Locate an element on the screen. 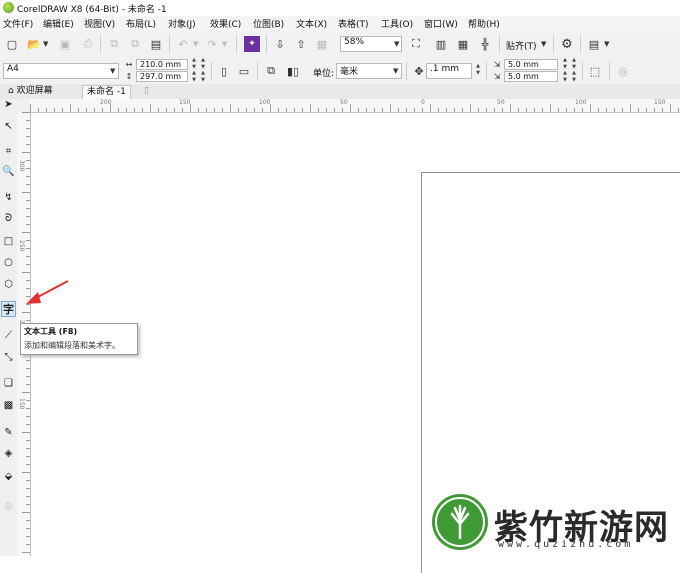  menu-tools: 工具(O) is located at coordinates (397, 23).